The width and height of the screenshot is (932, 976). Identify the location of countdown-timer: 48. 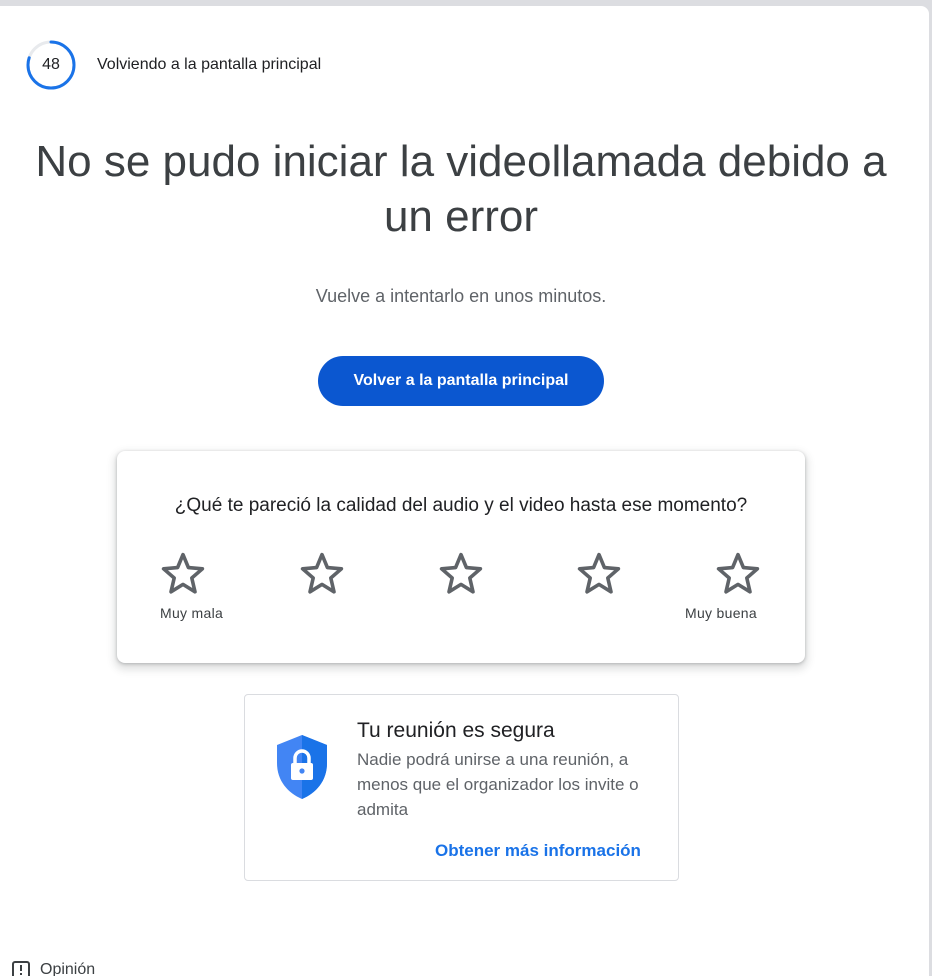
(51, 65).